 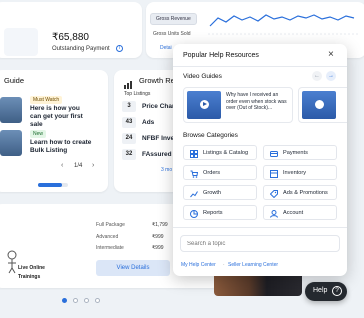 I want to click on category-payments: Payments, so click(x=300, y=152).